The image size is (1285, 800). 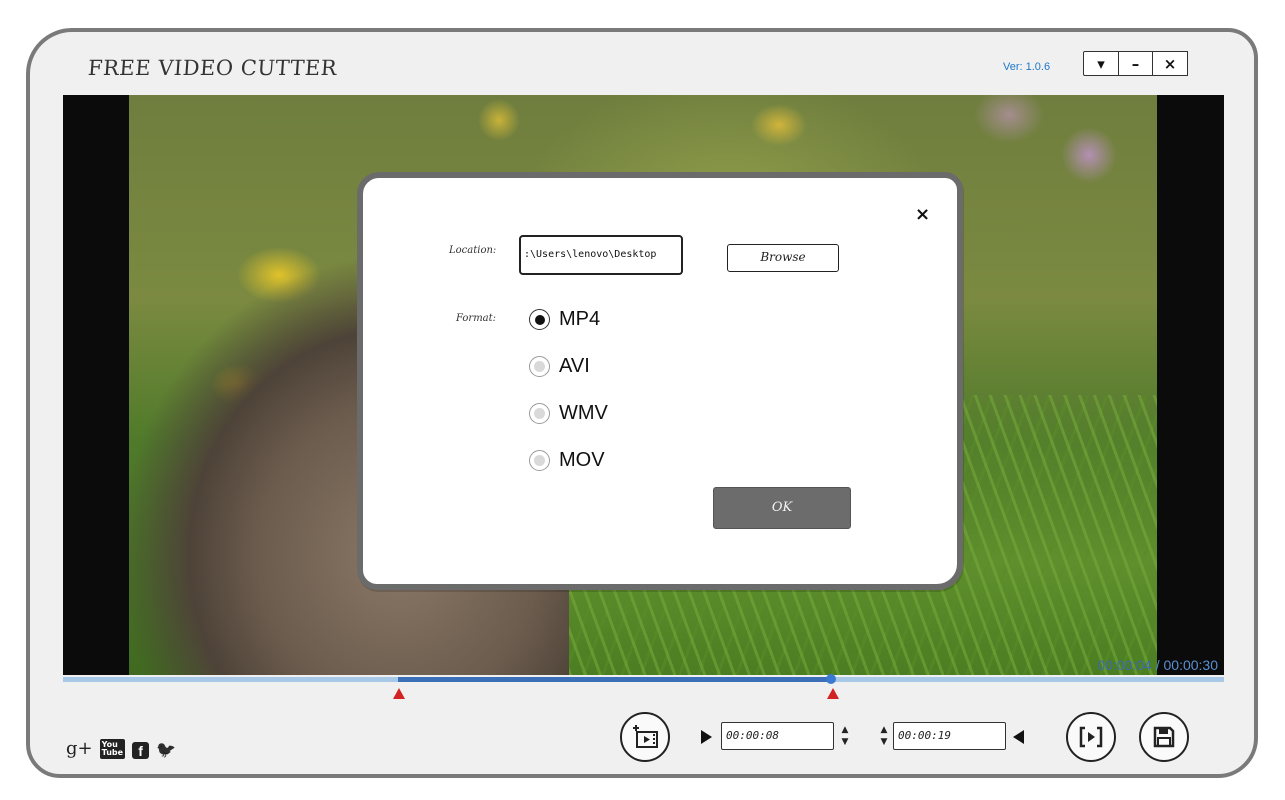 I want to click on add-clip-icon, so click(x=645, y=736).